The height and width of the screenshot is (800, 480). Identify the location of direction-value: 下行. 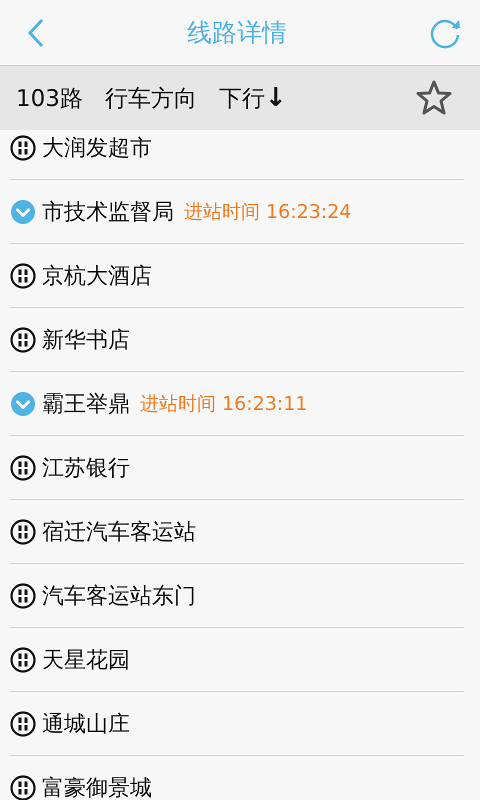
(241, 99).